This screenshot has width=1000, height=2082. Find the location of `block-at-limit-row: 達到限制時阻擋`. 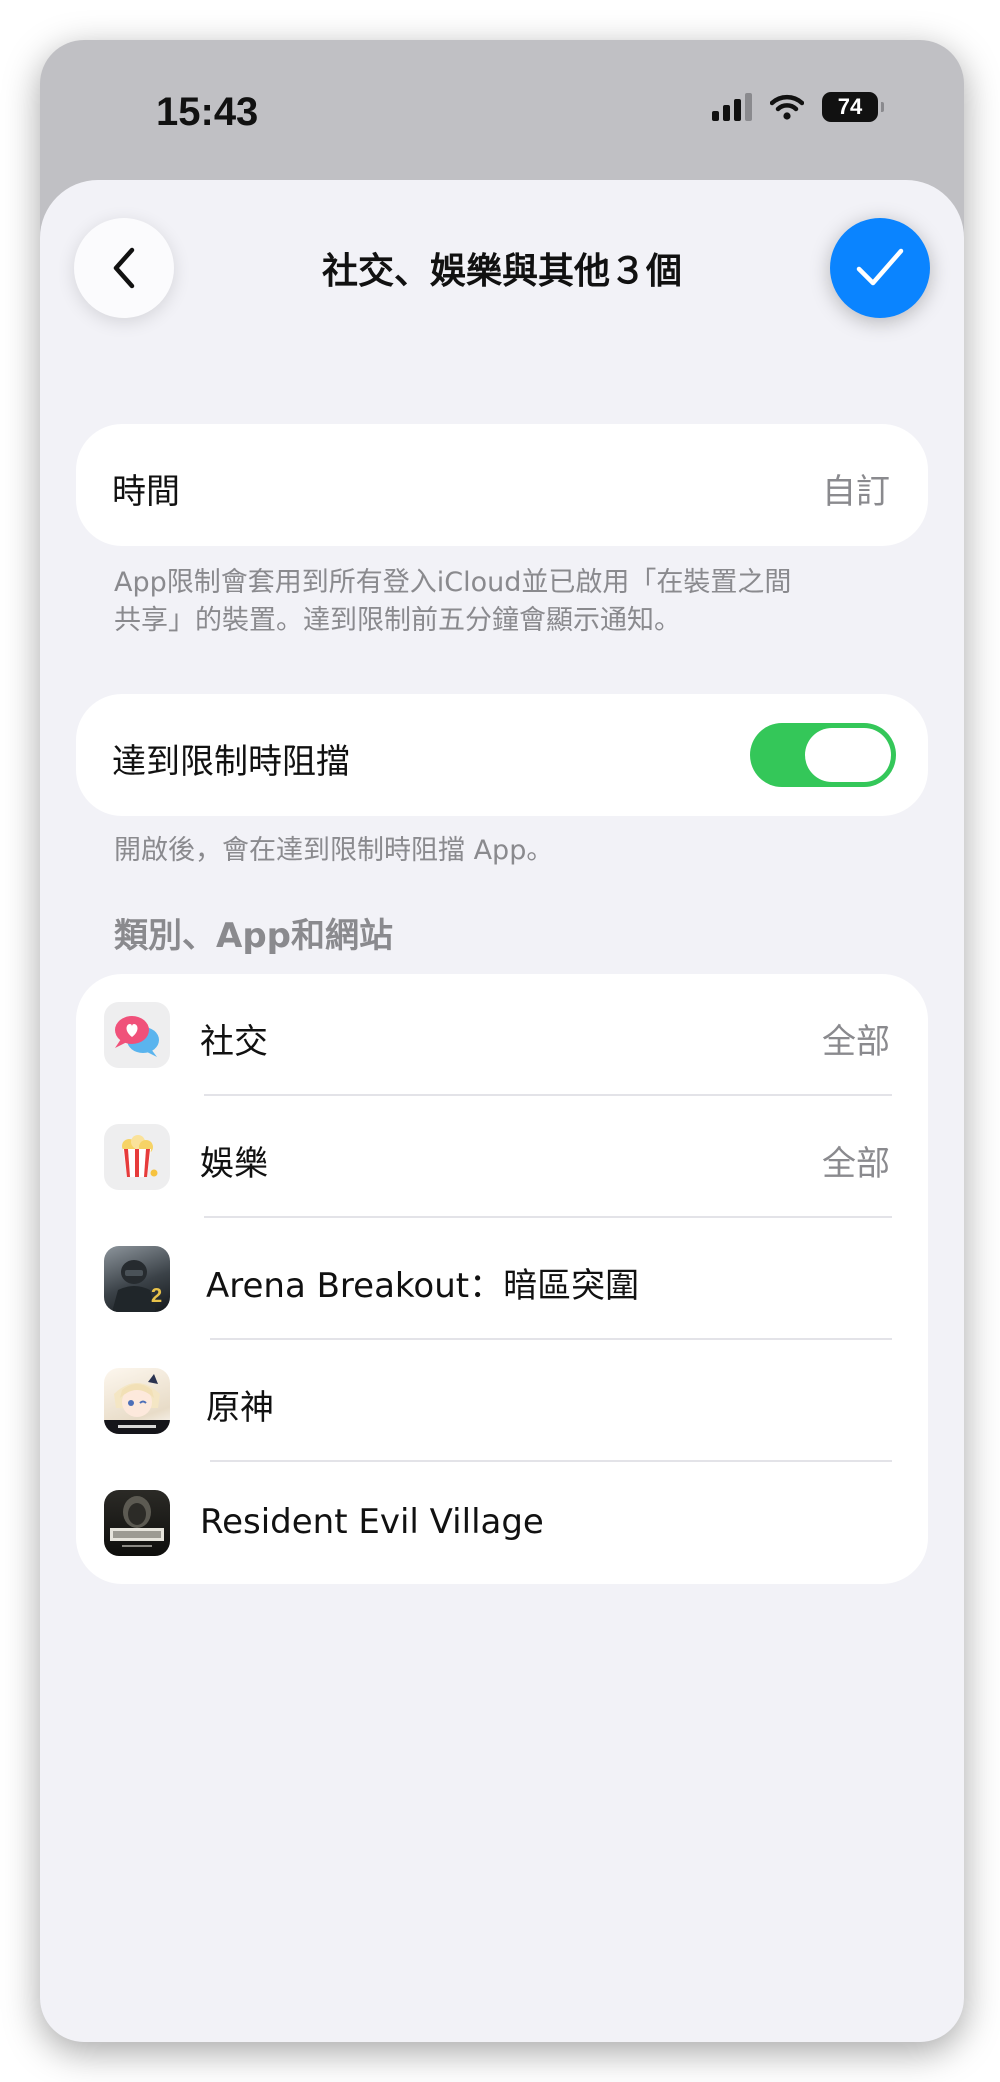

block-at-limit-row: 達到限制時阻擋 is located at coordinates (502, 755).